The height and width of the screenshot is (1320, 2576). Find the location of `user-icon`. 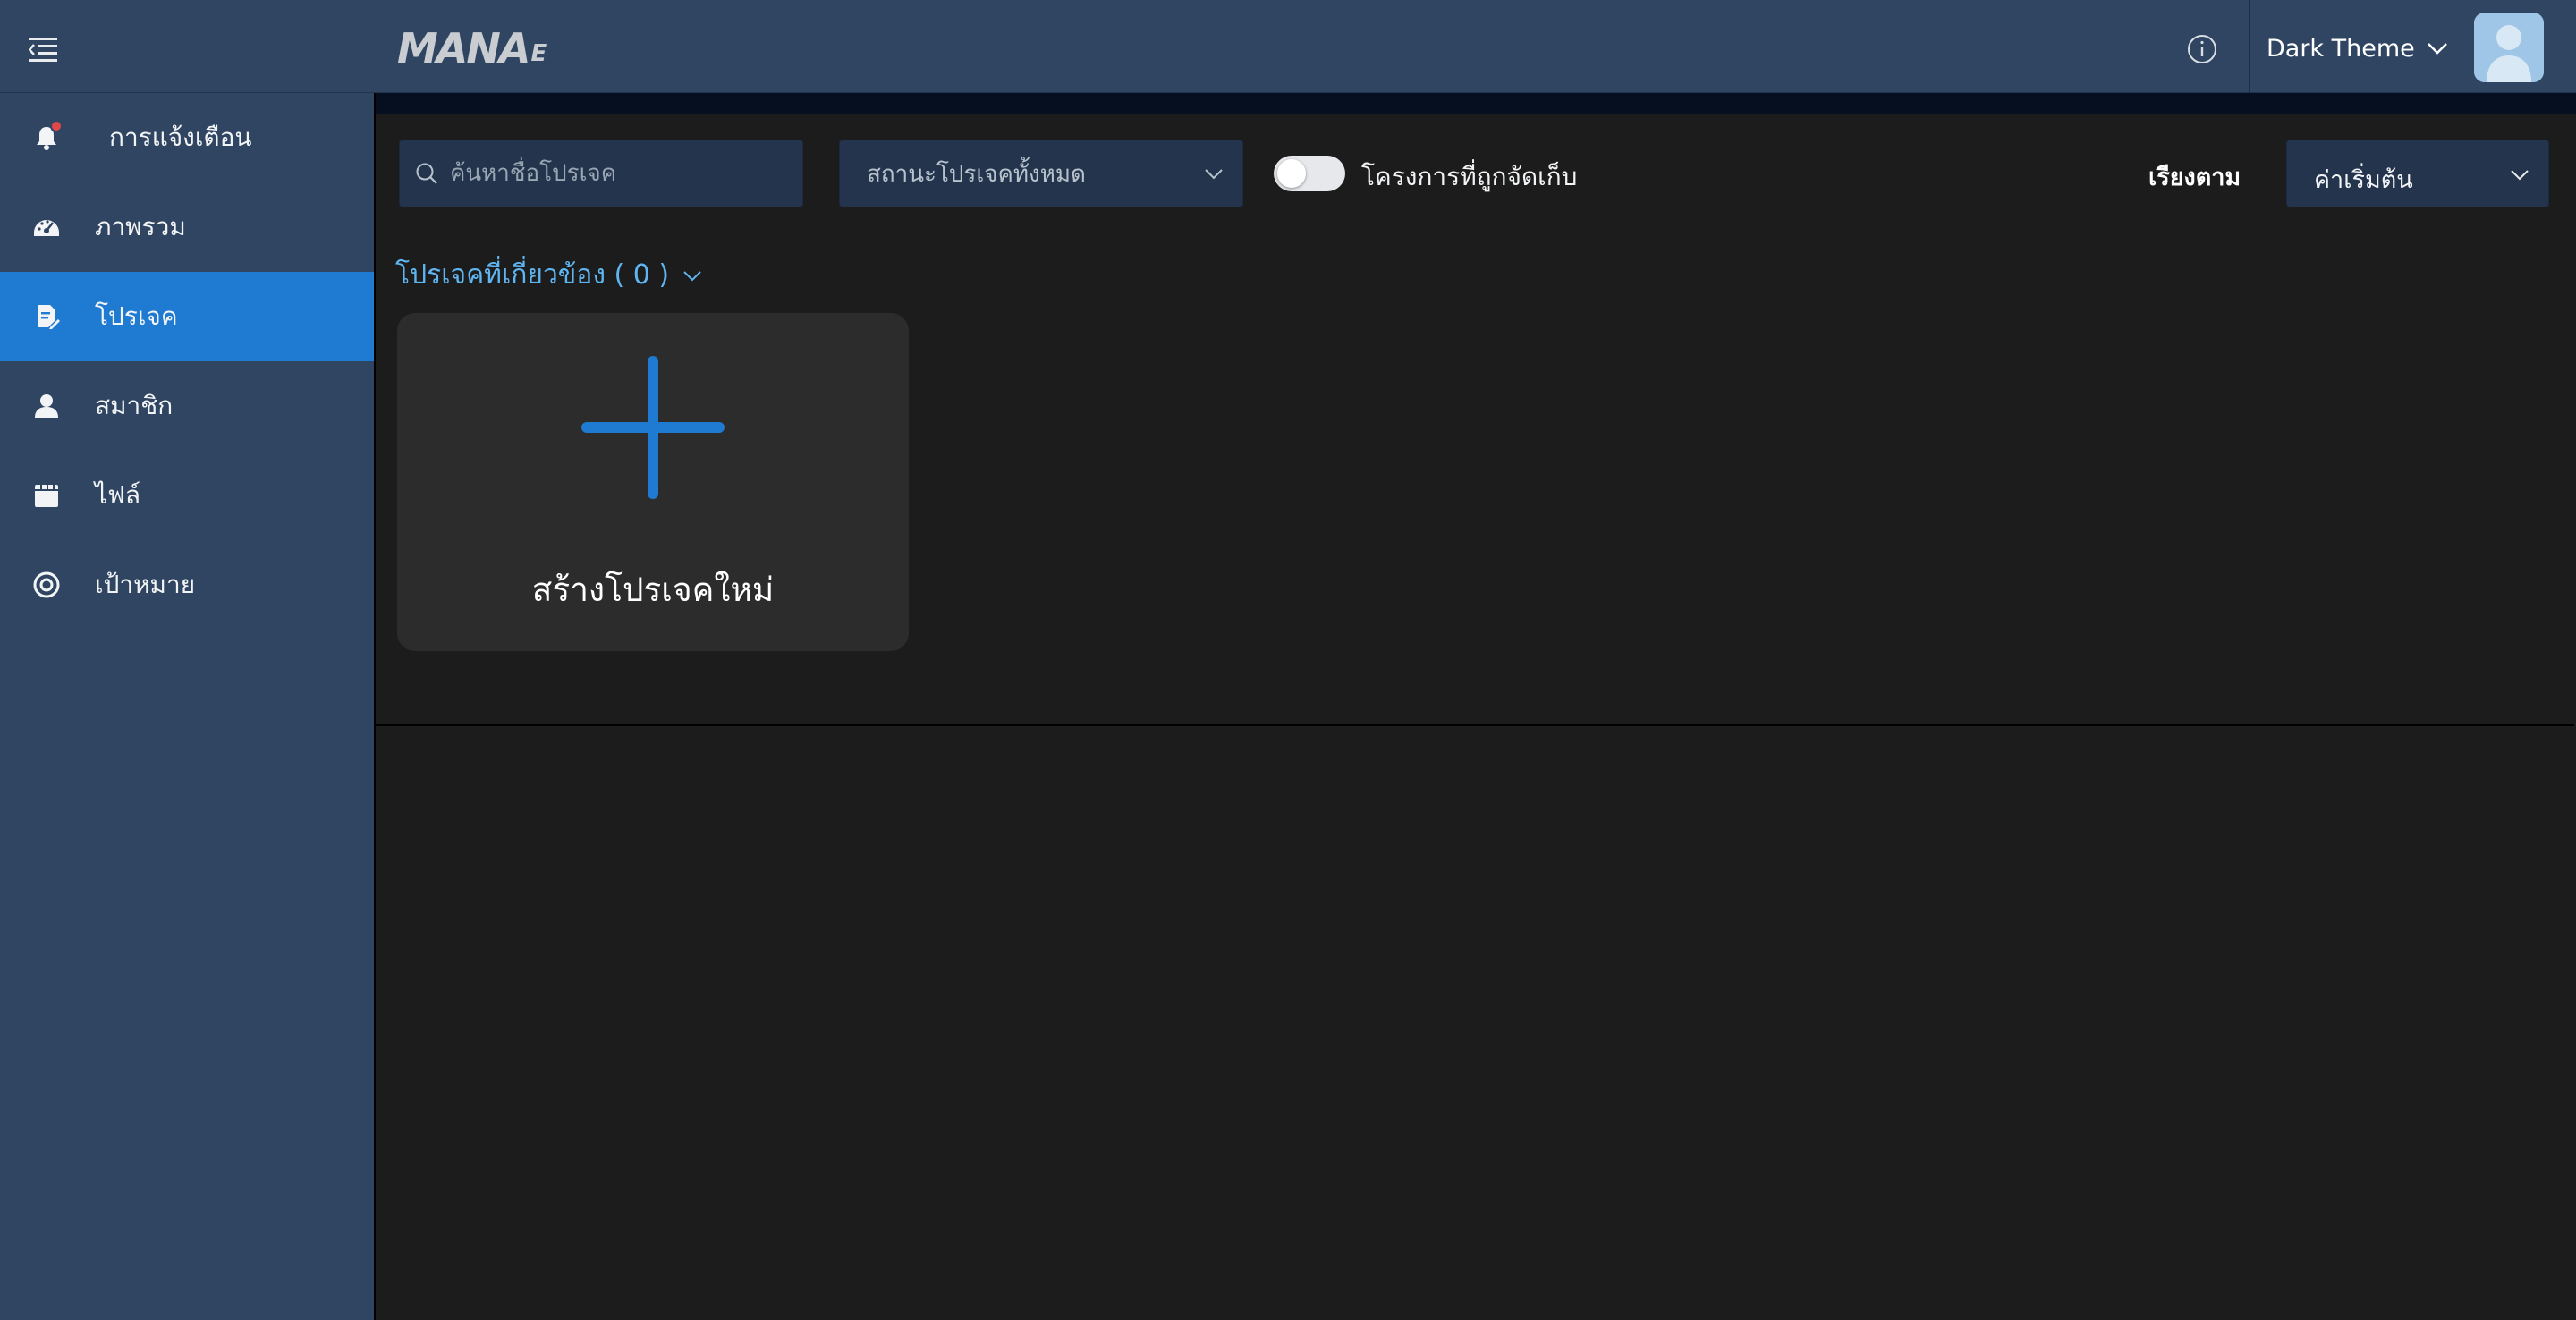

user-icon is located at coordinates (46, 406).